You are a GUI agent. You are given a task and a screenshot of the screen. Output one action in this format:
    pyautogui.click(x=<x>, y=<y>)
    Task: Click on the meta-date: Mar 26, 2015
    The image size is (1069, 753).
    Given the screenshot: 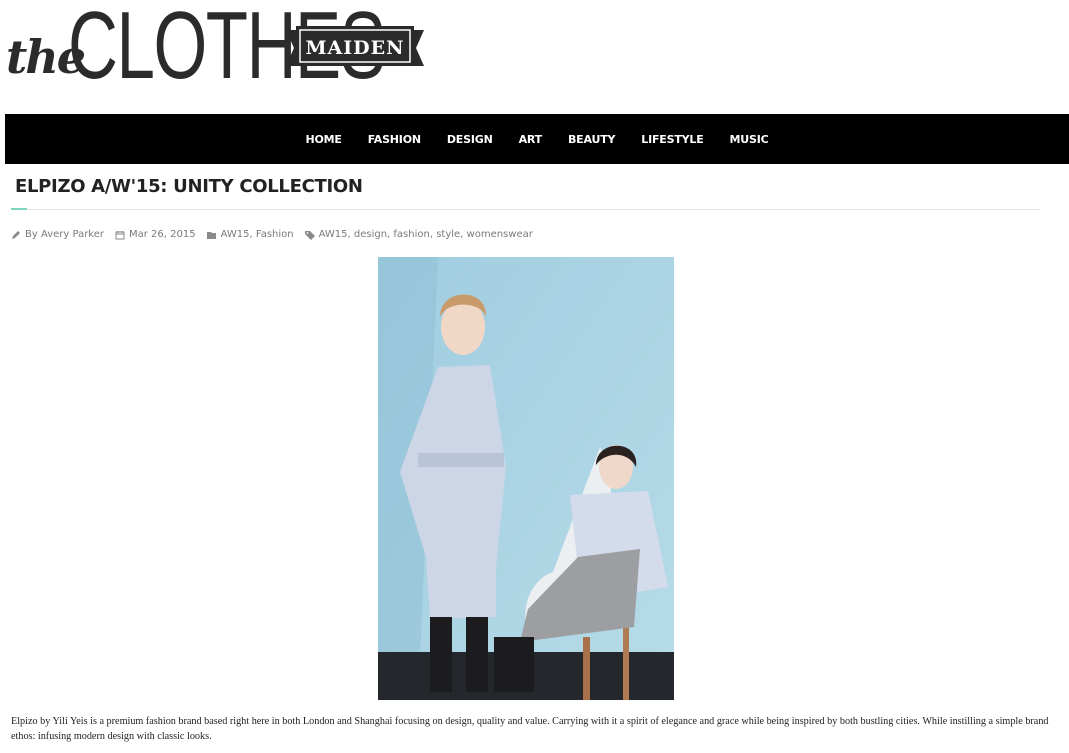 What is the action you would take?
    pyautogui.click(x=155, y=234)
    